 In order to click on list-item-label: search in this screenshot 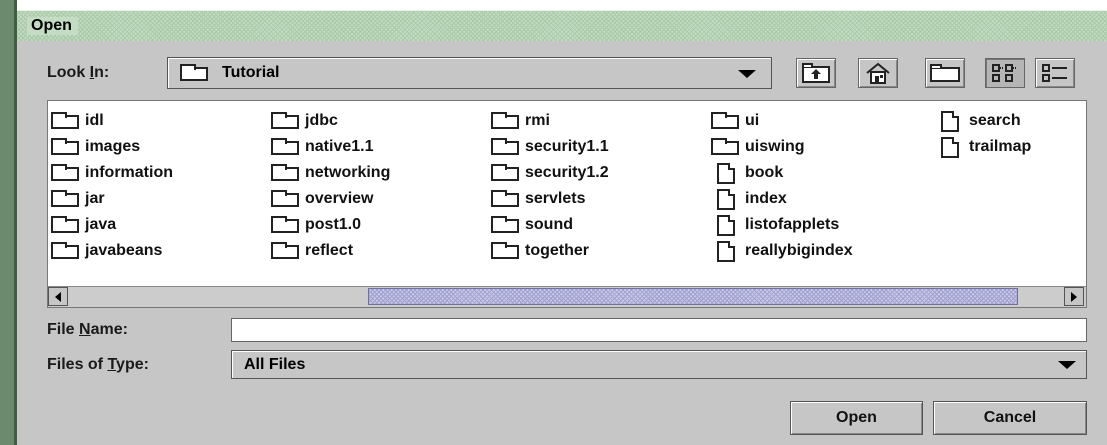, I will do `click(995, 120)`.